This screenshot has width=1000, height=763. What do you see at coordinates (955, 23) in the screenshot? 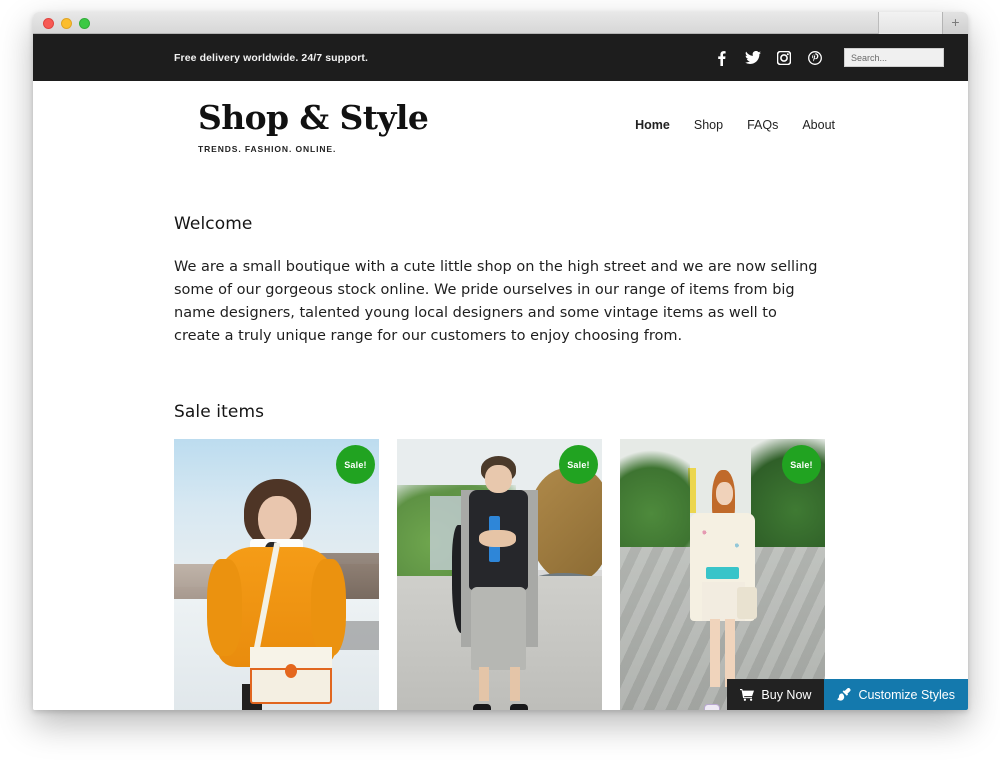
I see `new-tab-icon: +` at bounding box center [955, 23].